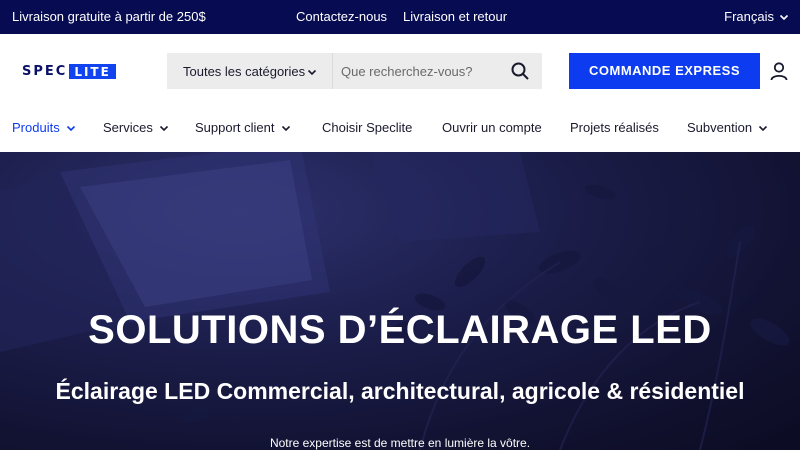 The width and height of the screenshot is (800, 450). What do you see at coordinates (36, 127) in the screenshot?
I see `nav-item-label: Produits` at bounding box center [36, 127].